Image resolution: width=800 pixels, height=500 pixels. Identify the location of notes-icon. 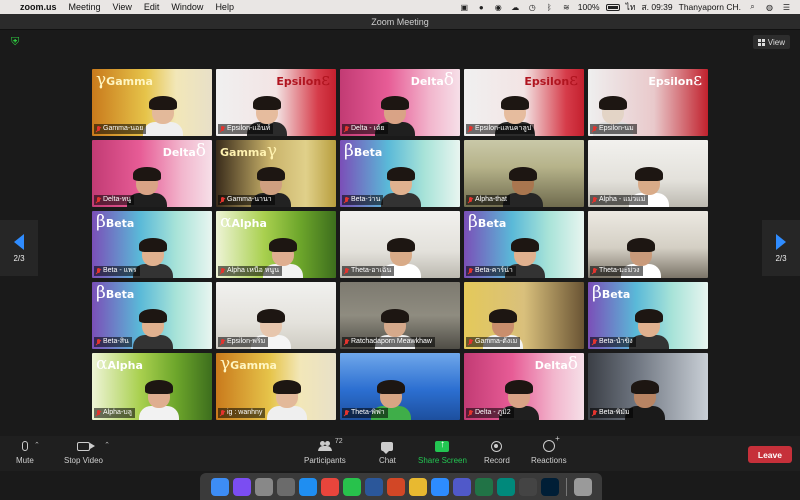
(417, 486).